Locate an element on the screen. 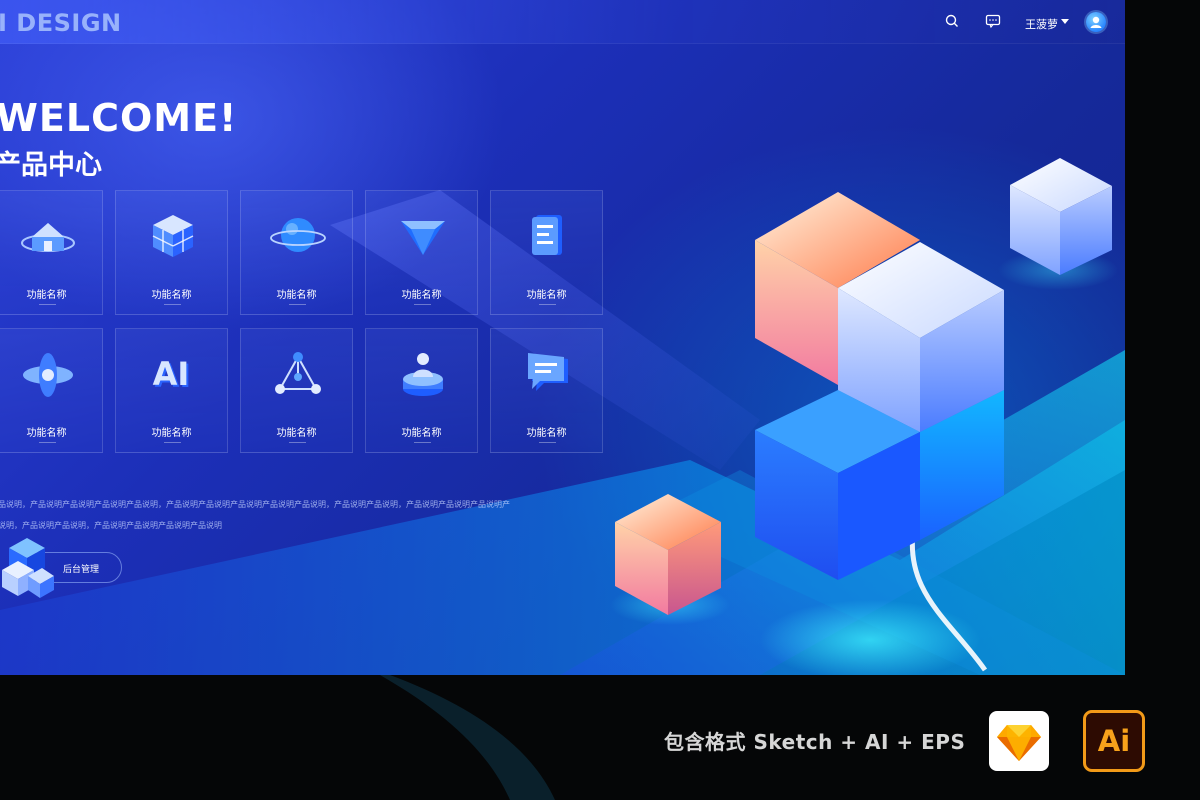  chevron-down-icon is located at coordinates (1065, 22).